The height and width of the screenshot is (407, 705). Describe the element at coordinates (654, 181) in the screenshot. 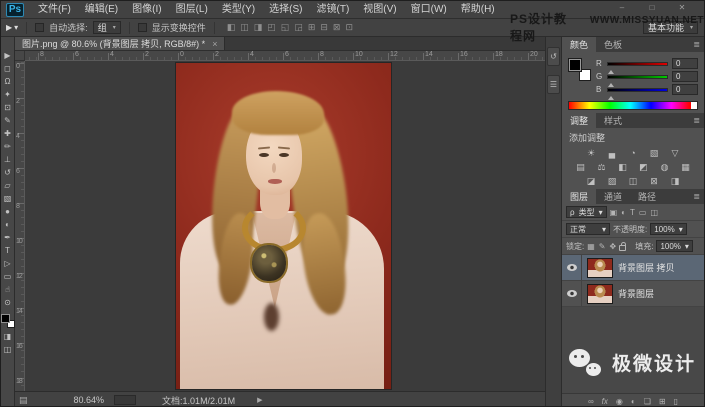

I see `adjustment-icon: ⊠` at that location.